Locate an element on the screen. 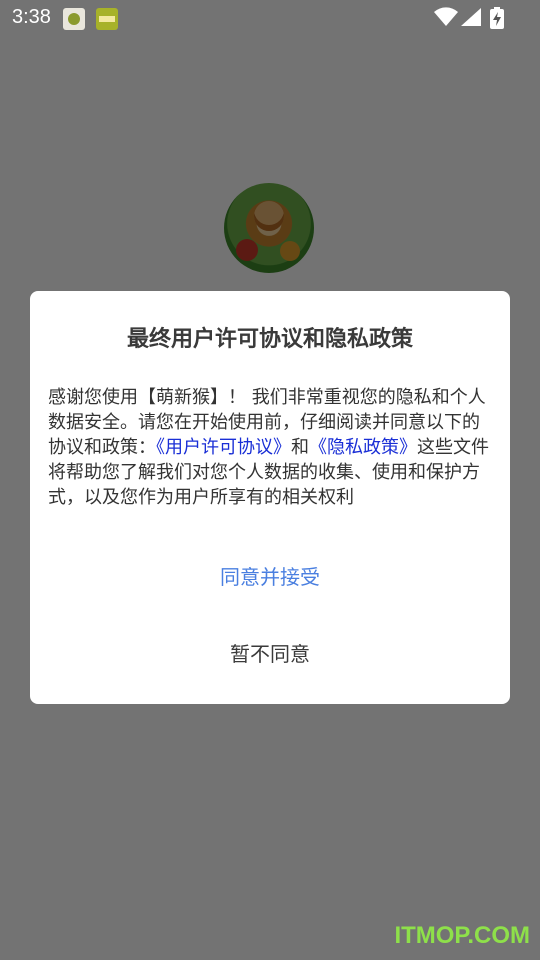 Image resolution: width=540 pixels, height=960 pixels. disagree-button: 暂不同意 is located at coordinates (270, 654).